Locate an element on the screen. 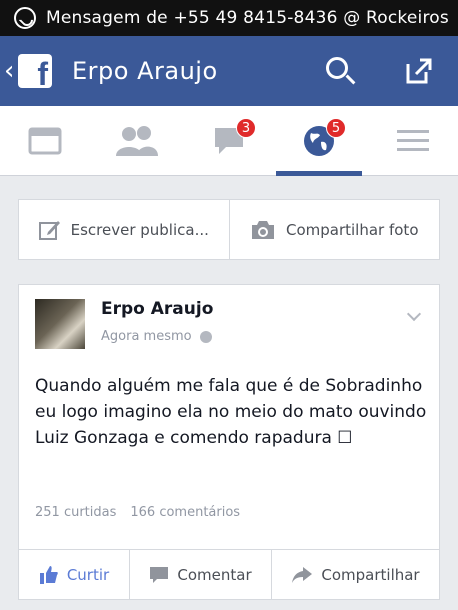 The width and height of the screenshot is (458, 610). menu-icon is located at coordinates (413, 140).